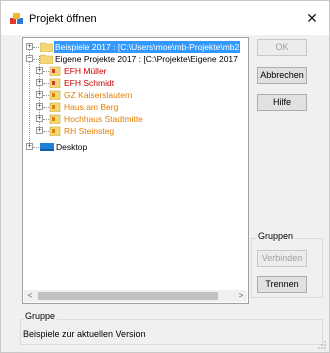  Describe the element at coordinates (135, 147) in the screenshot. I see `tree-item-desktop: + Desktop` at that location.